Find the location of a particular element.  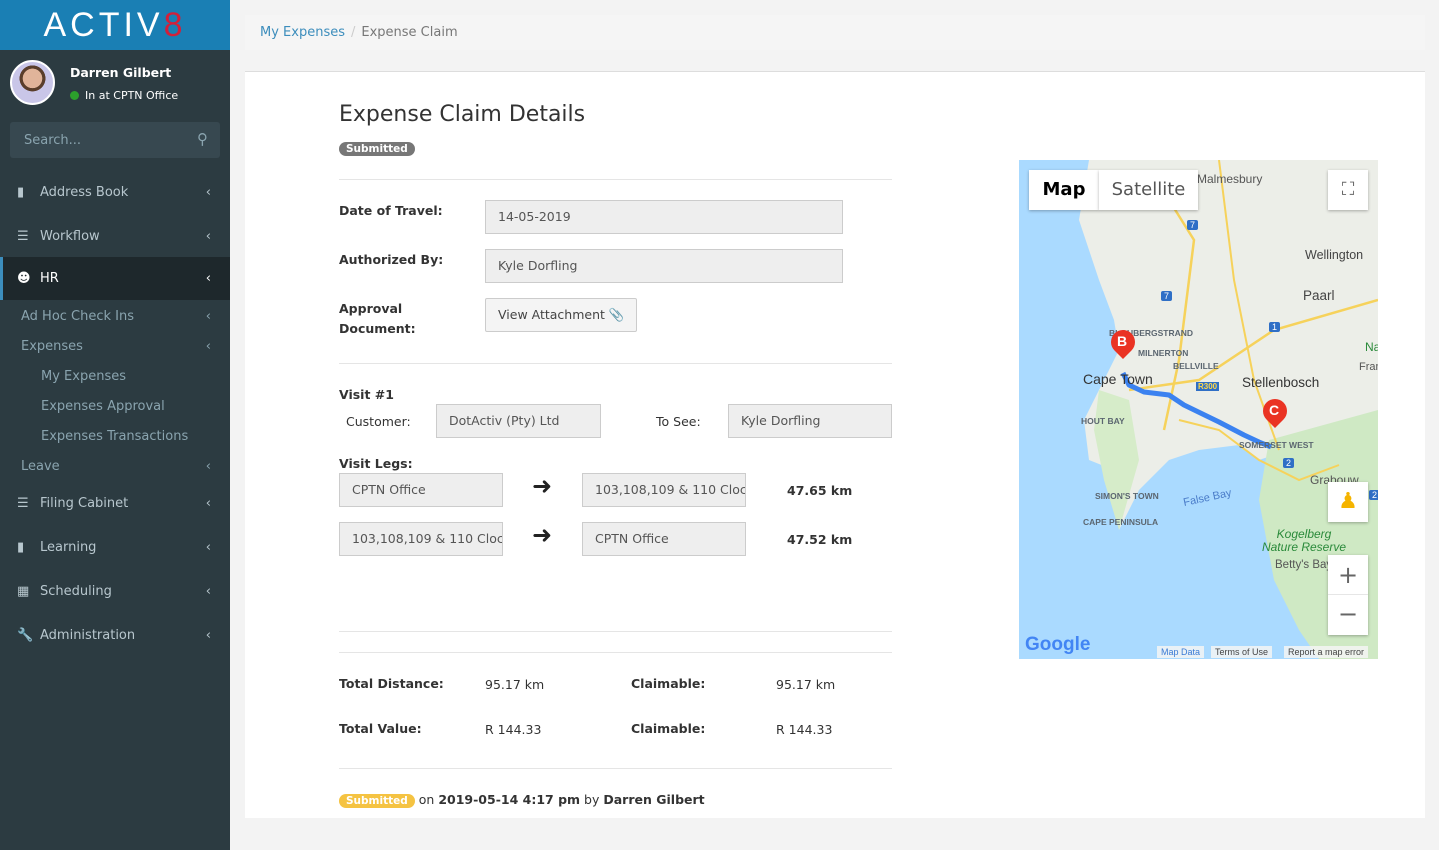

zoom-controls: + − is located at coordinates (1348, 595).